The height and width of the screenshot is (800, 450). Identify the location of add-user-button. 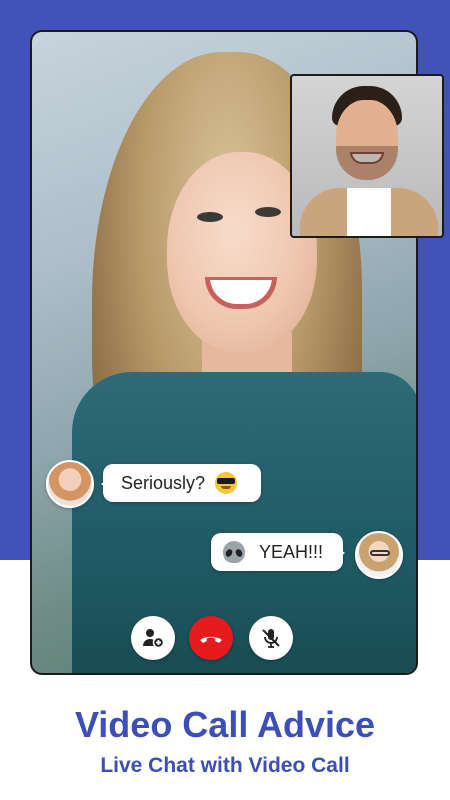
(153, 638).